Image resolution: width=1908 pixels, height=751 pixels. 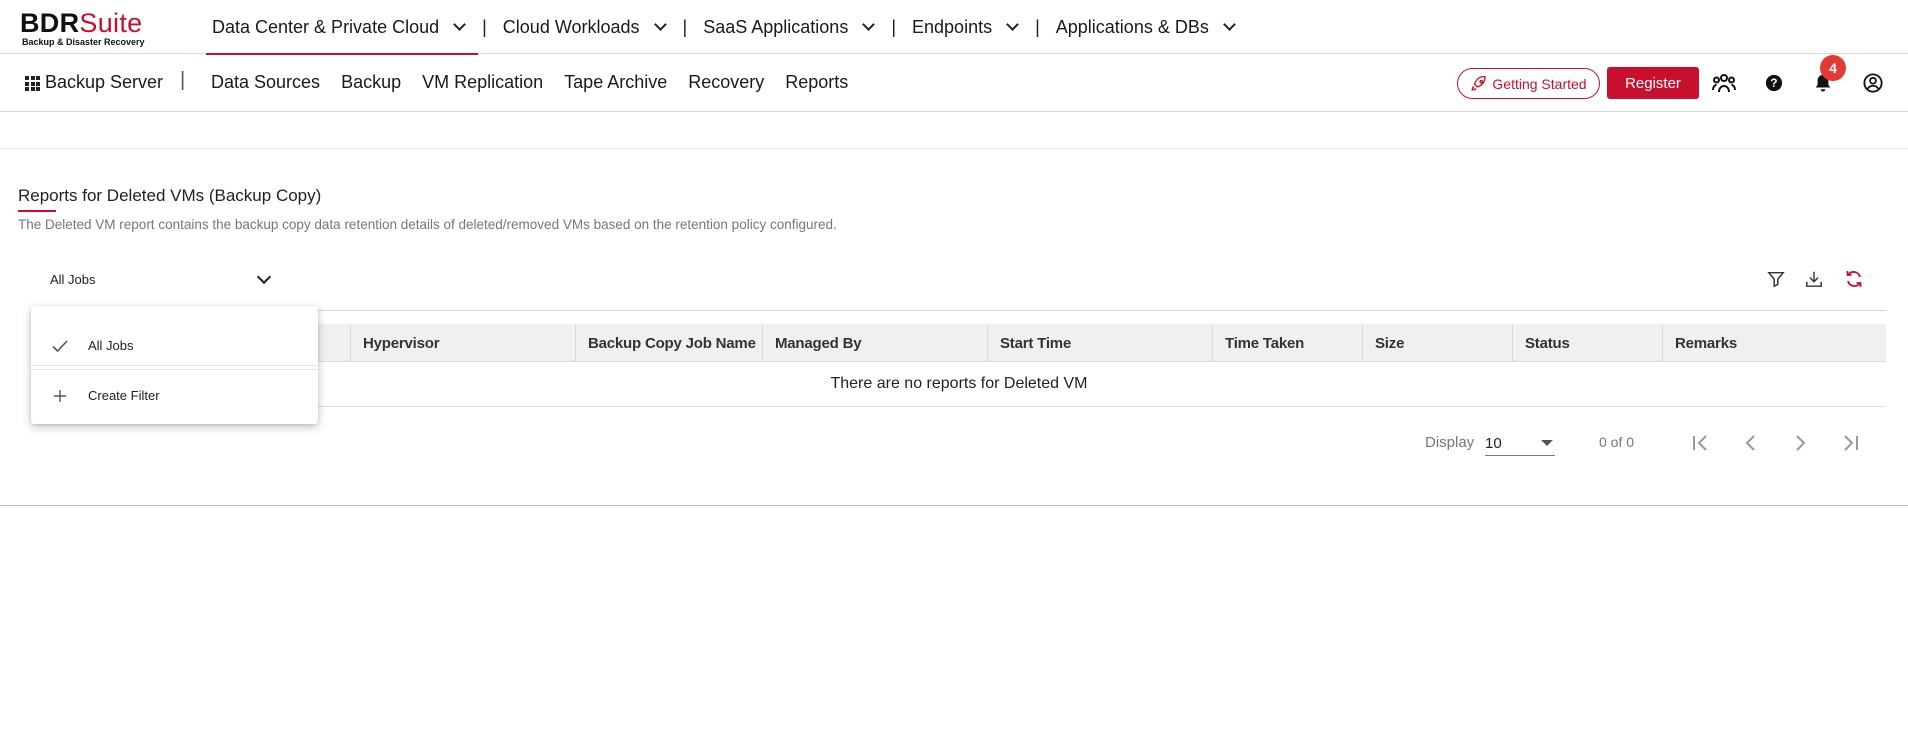 What do you see at coordinates (111, 345) in the screenshot?
I see `option-label: All Jobs` at bounding box center [111, 345].